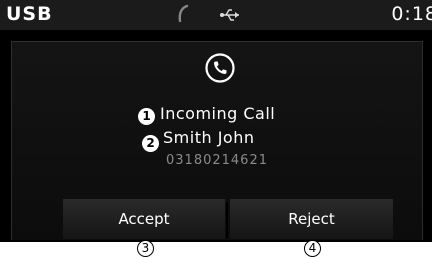 This screenshot has width=432, height=258. I want to click on callout-marker-1: 1, so click(146, 116).